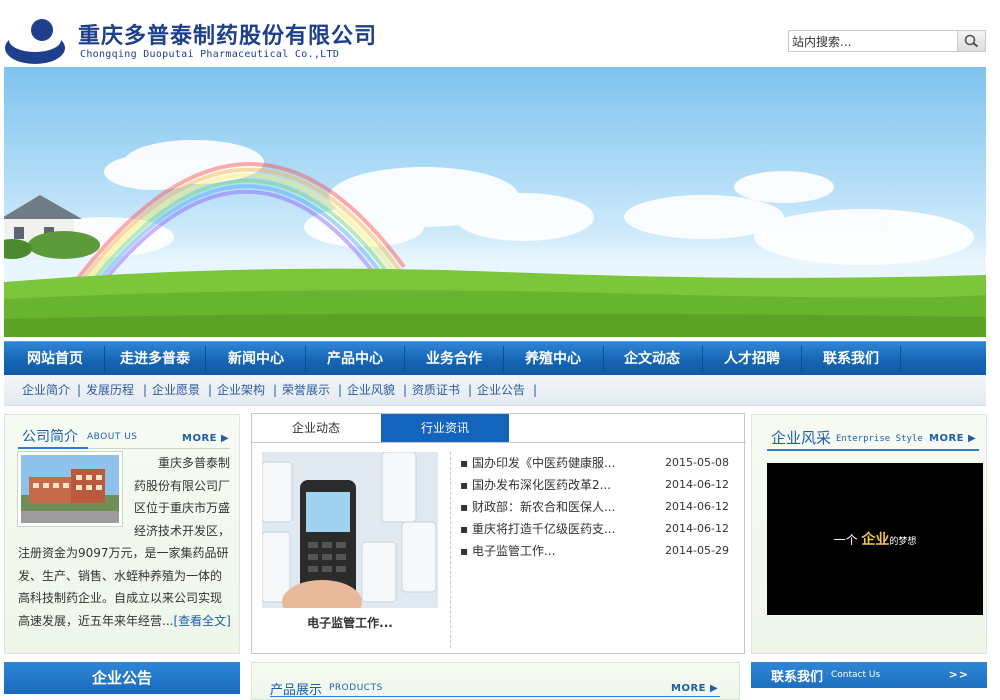 This screenshot has height=700, width=1000. I want to click on subnav-vision: 企业愿景, so click(176, 390).